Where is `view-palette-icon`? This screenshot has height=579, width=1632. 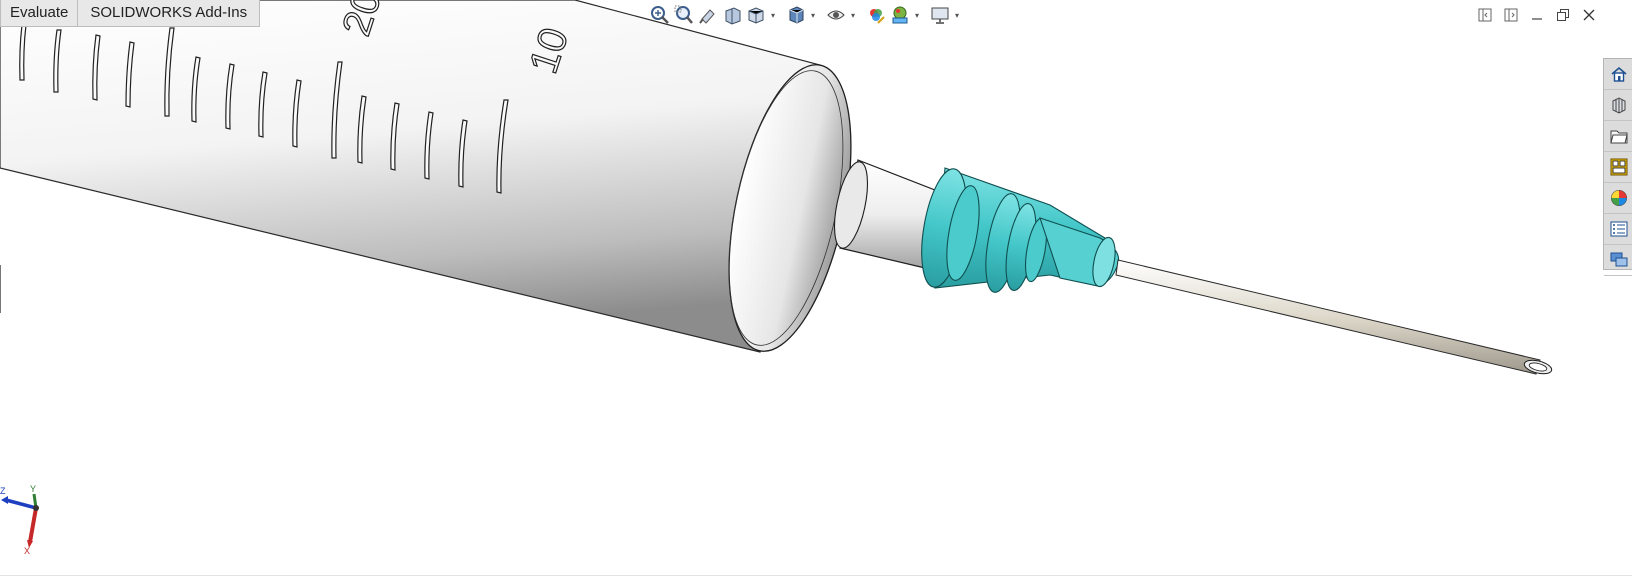 view-palette-icon is located at coordinates (1618, 167).